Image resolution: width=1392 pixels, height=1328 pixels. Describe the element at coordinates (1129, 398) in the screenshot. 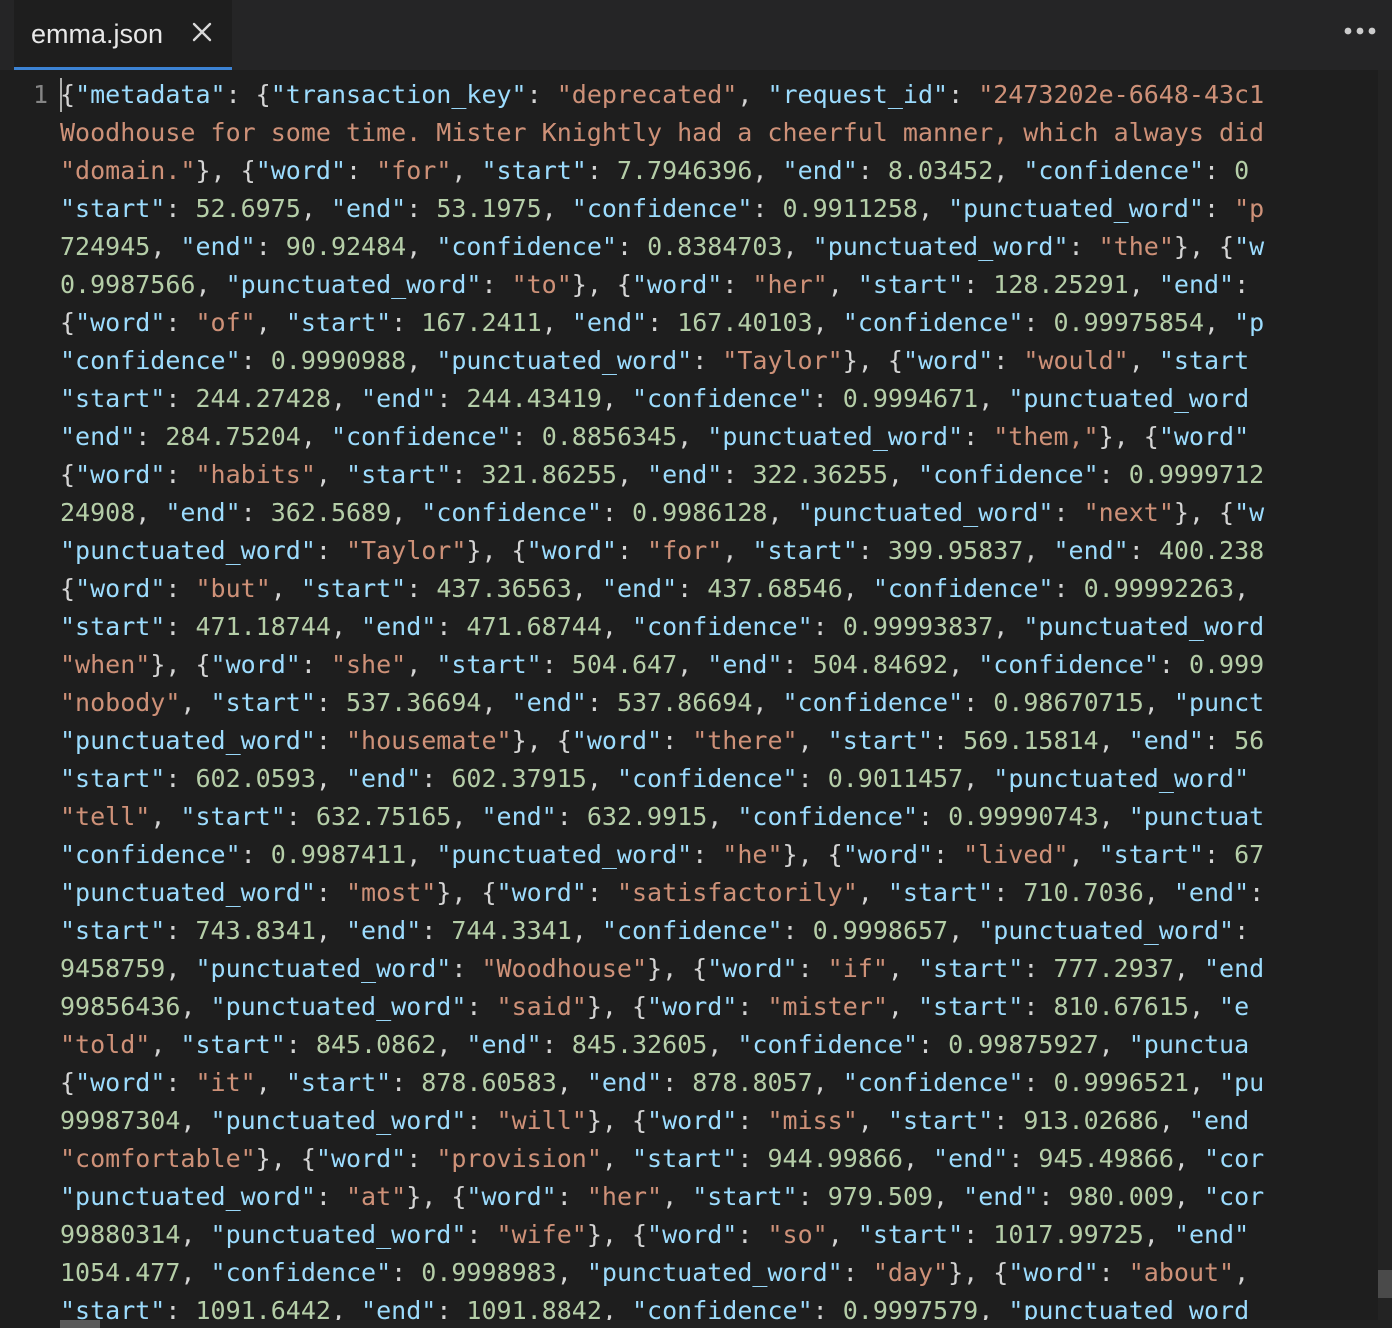

I see `json-key: "punctuated_word` at that location.